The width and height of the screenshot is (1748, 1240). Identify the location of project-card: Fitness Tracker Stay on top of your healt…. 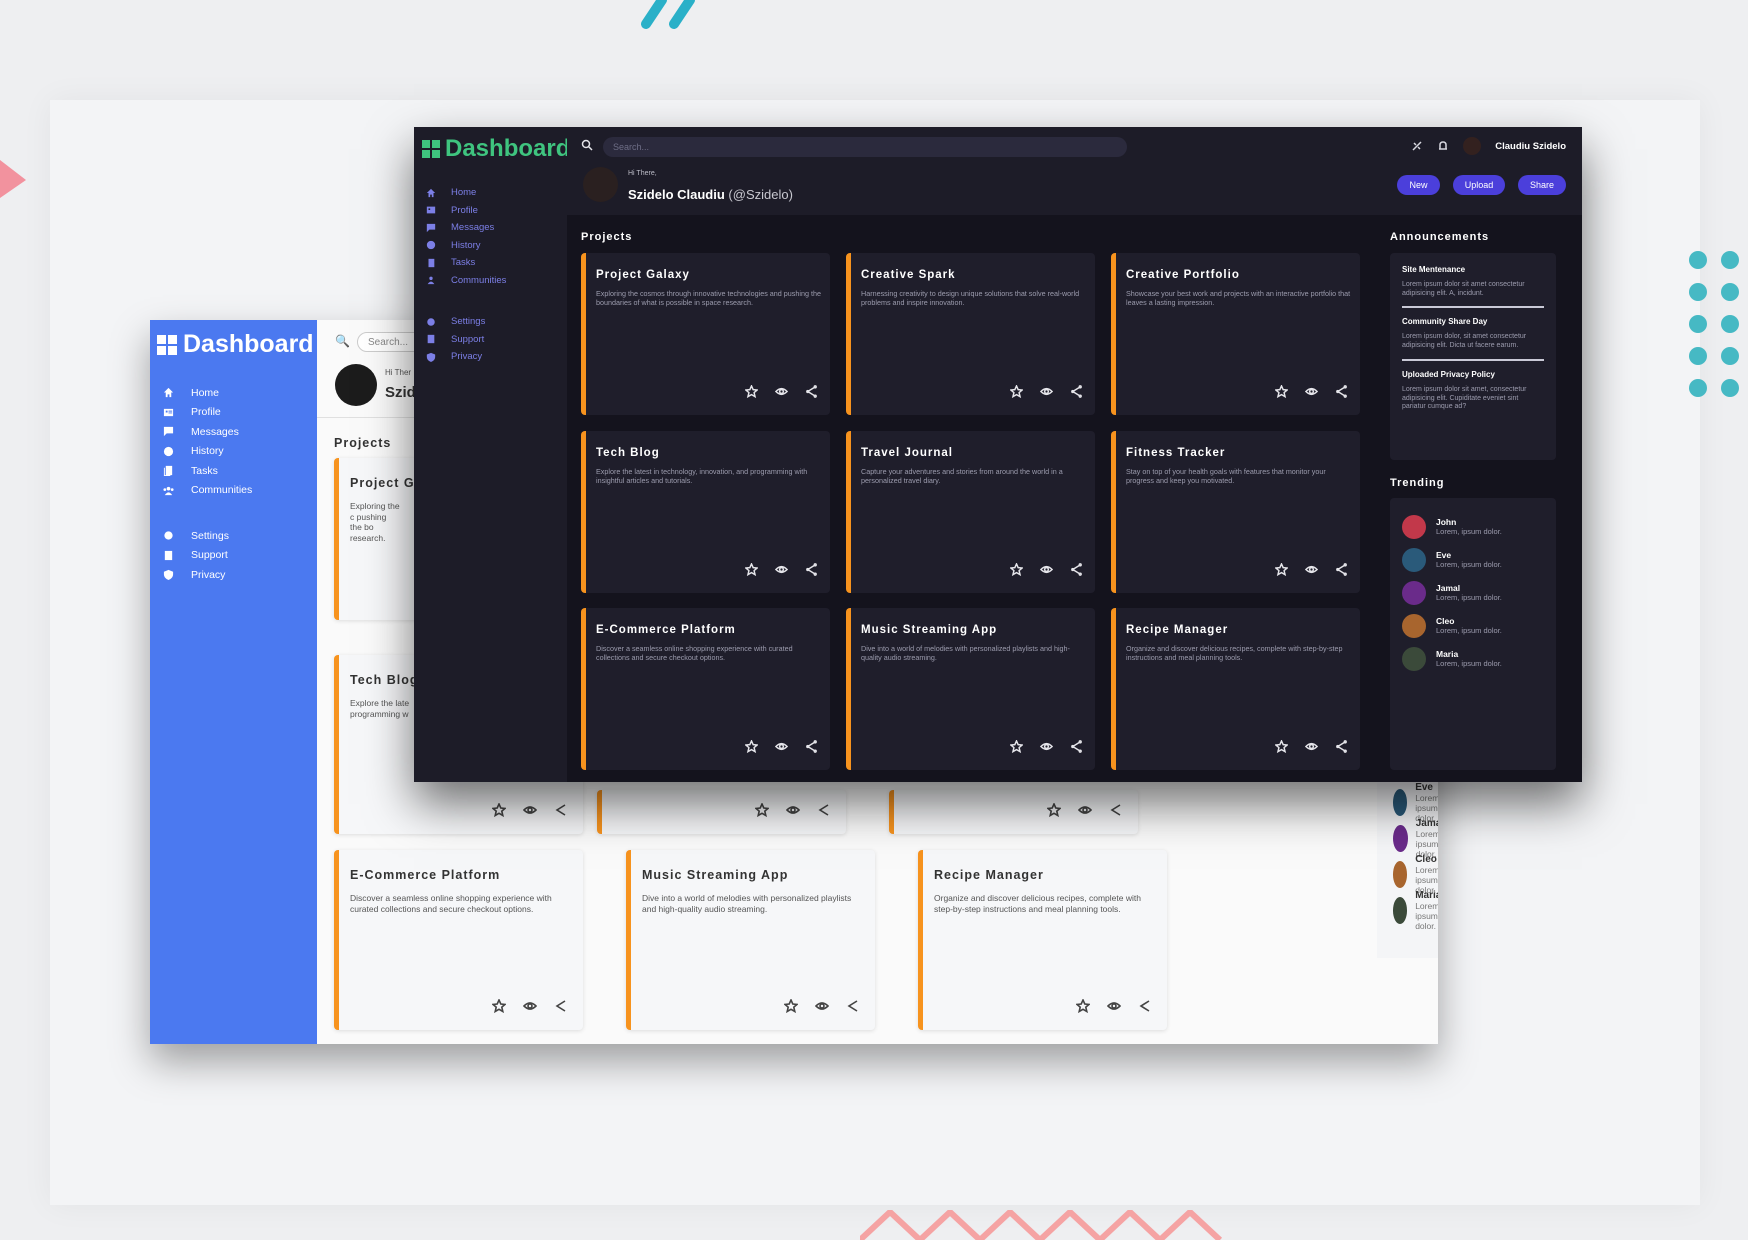
(1235, 512).